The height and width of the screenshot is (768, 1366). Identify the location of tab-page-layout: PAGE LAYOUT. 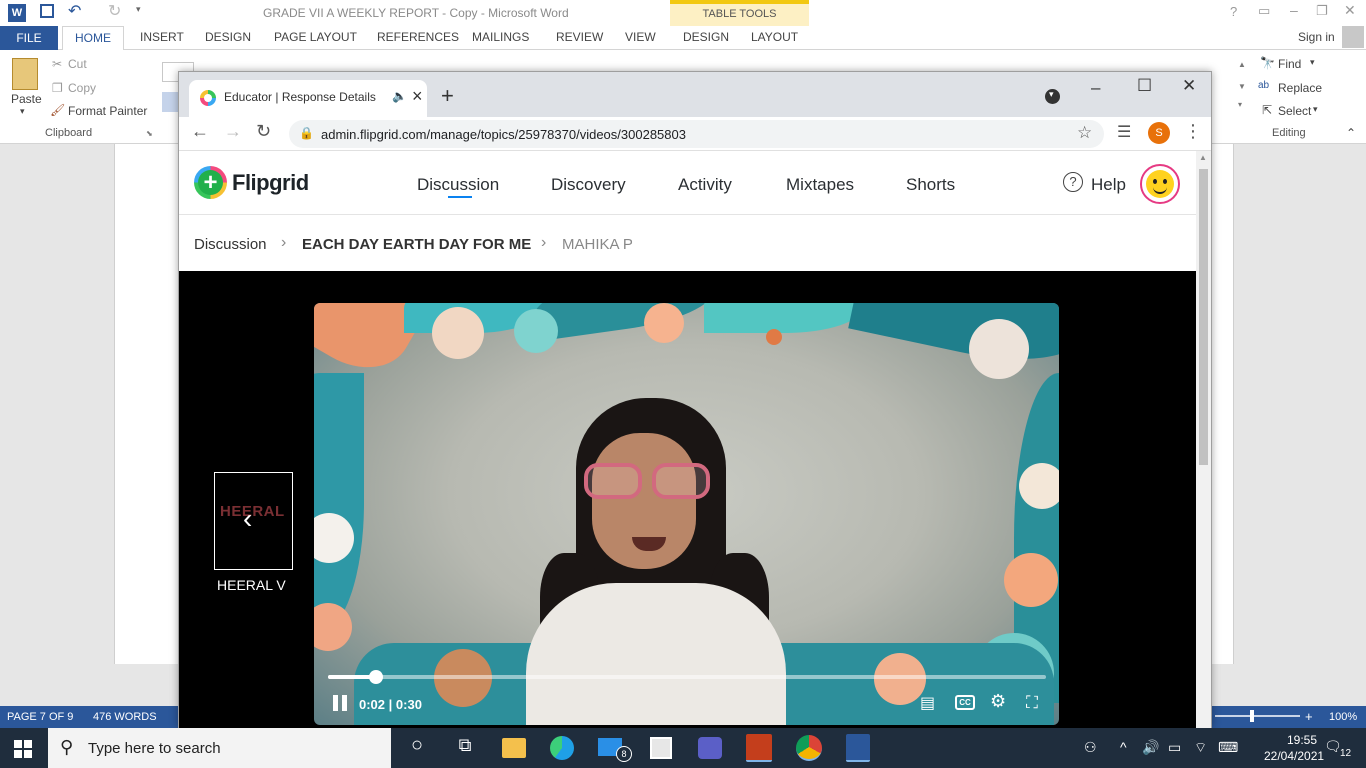
(315, 37).